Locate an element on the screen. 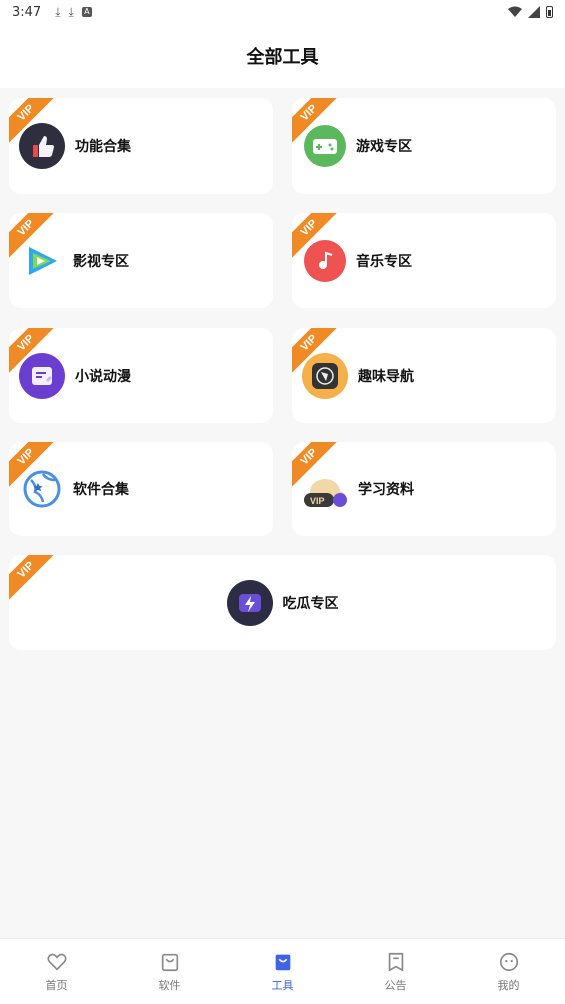 The width and height of the screenshot is (565, 1004). page-title: 全部工具 is located at coordinates (282, 57).